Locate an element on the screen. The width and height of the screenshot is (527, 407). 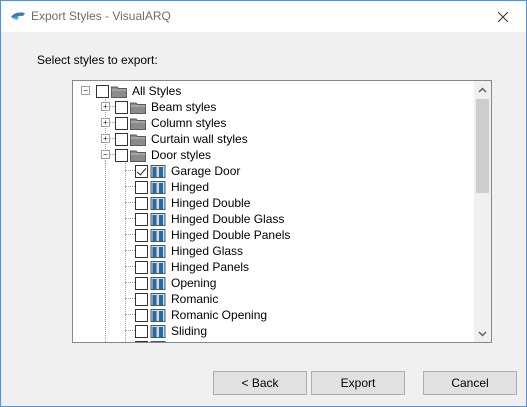
cancel-button: Cancel is located at coordinates (470, 383).